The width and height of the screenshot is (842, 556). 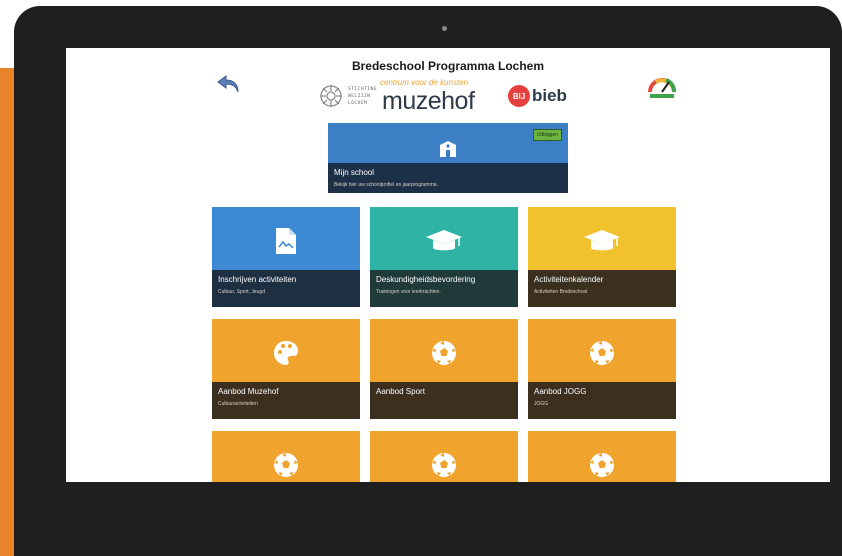 What do you see at coordinates (662, 88) in the screenshot?
I see `rating-gauge-icon` at bounding box center [662, 88].